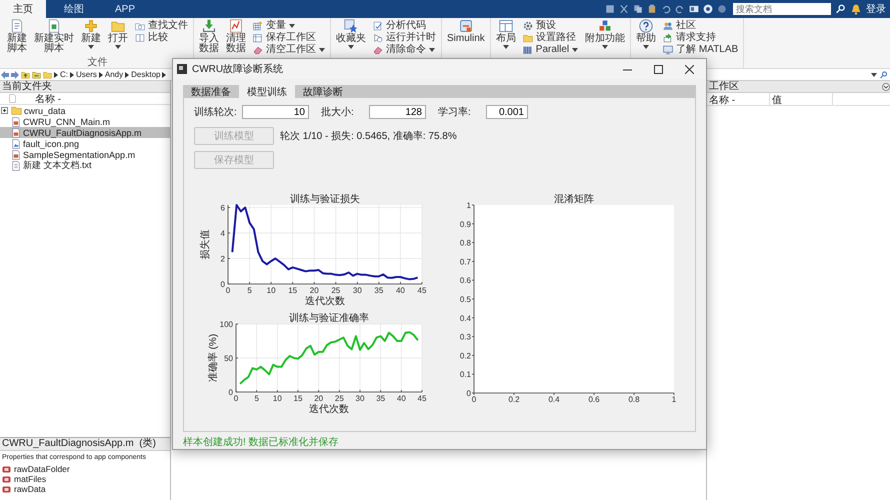 The height and width of the screenshot is (500, 890). What do you see at coordinates (351, 34) in the screenshot?
I see `ribbon-button: 收藏夹` at bounding box center [351, 34].